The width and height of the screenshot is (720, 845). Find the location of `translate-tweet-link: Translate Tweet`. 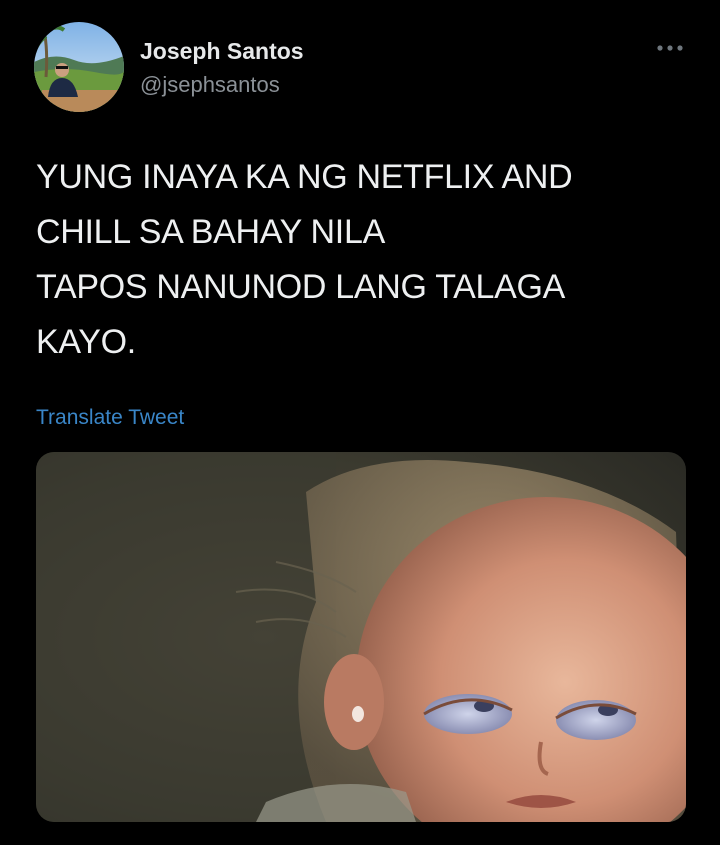

translate-tweet-link: Translate Tweet is located at coordinates (110, 418).